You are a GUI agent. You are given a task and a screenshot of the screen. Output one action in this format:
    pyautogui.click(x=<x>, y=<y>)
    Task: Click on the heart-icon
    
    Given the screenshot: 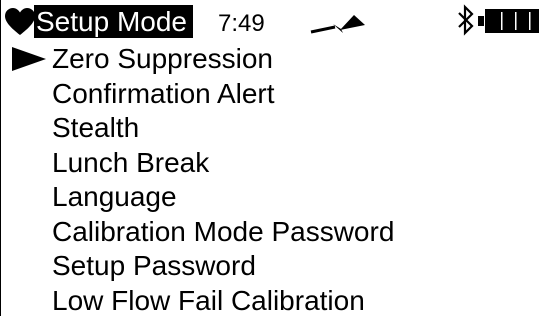 What is the action you would take?
    pyautogui.click(x=20, y=22)
    